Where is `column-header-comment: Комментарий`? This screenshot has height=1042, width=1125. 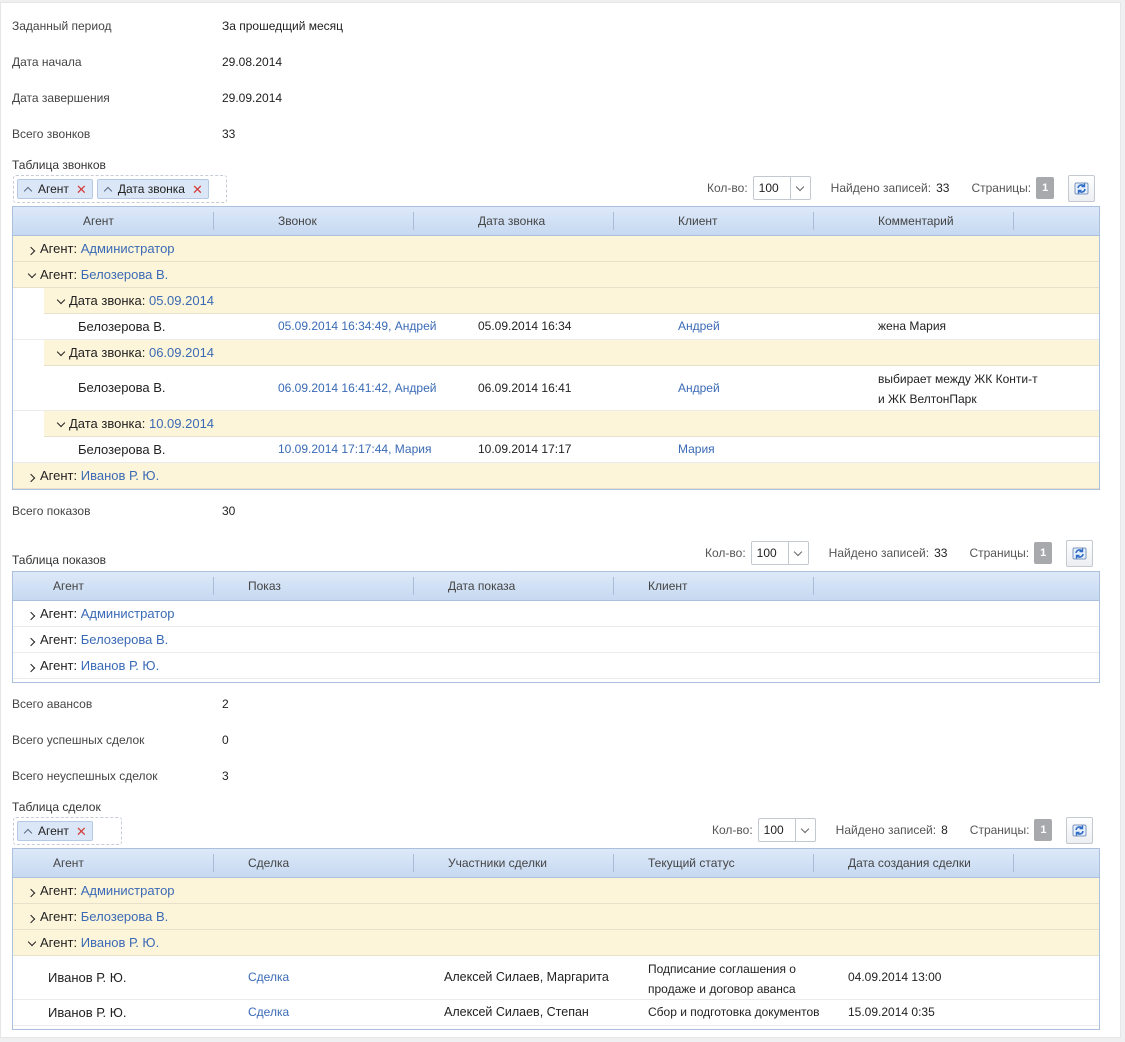
column-header-comment: Комментарий is located at coordinates (916, 221).